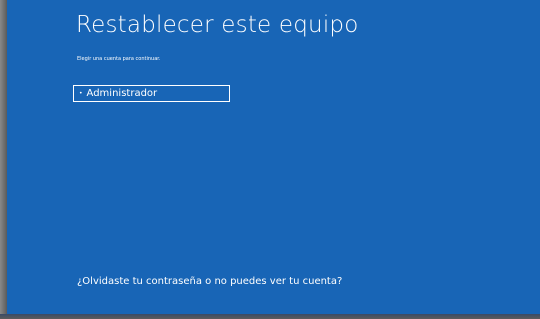 The width and height of the screenshot is (540, 319). Describe the element at coordinates (122, 93) in the screenshot. I see `account-label: Administrador` at that location.